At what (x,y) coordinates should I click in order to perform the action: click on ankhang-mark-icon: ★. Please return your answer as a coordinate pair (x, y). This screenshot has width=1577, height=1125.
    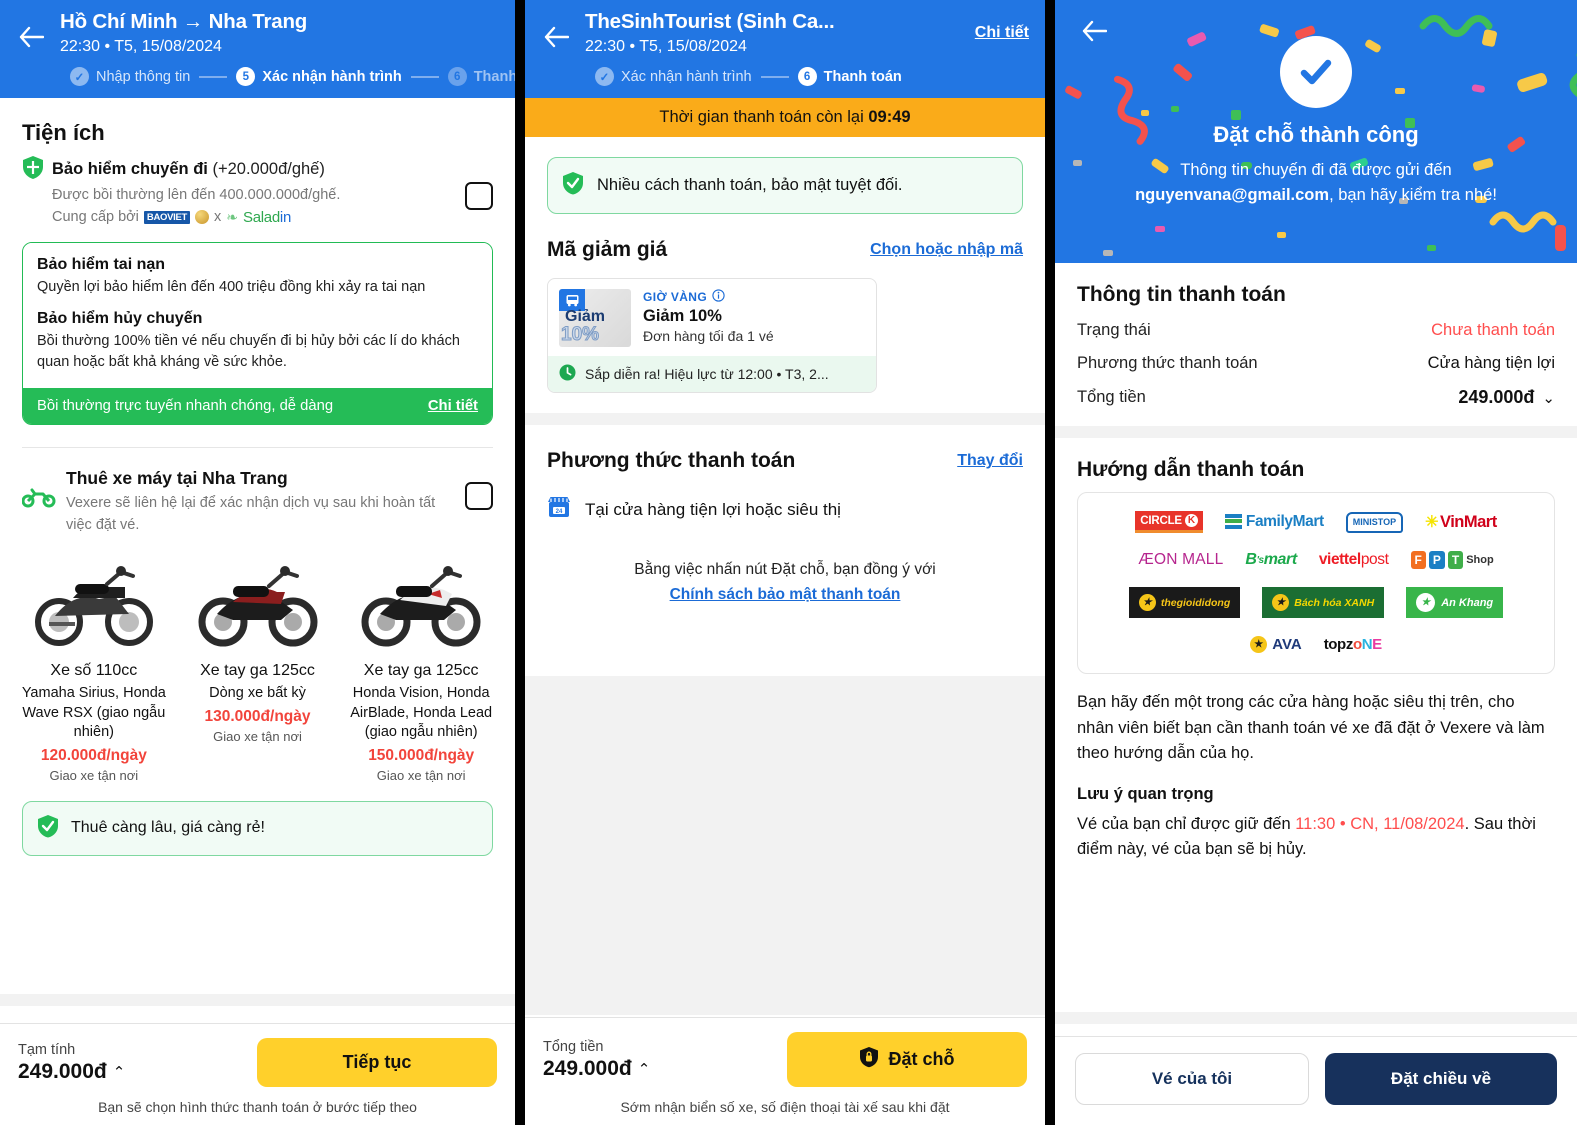
    Looking at the image, I should click on (1426, 602).